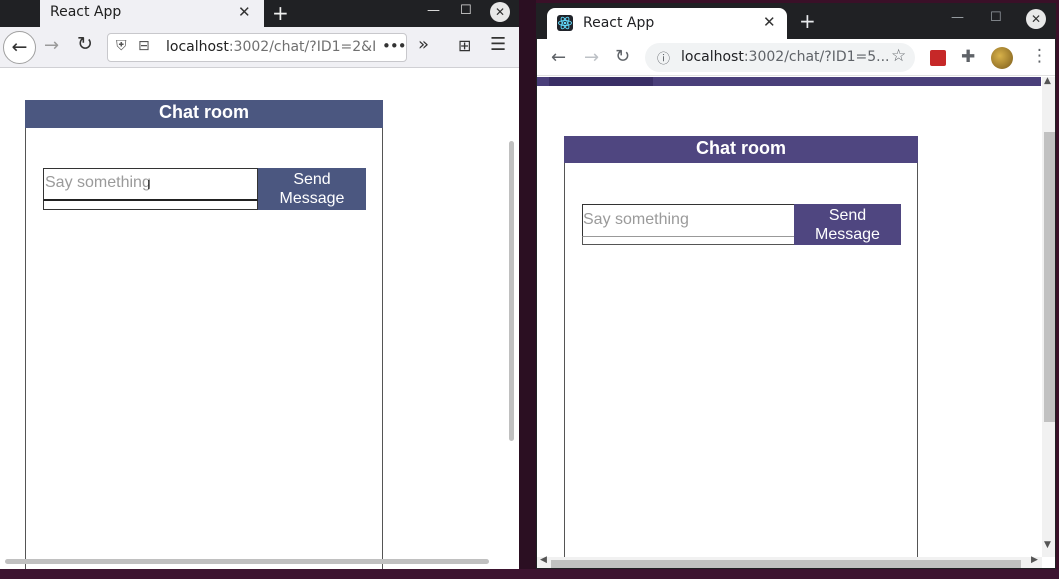 This screenshot has width=1059, height=579. I want to click on omnibox: ⓘ localhost:3002/chat/?ID1=5... ☆, so click(780, 57).